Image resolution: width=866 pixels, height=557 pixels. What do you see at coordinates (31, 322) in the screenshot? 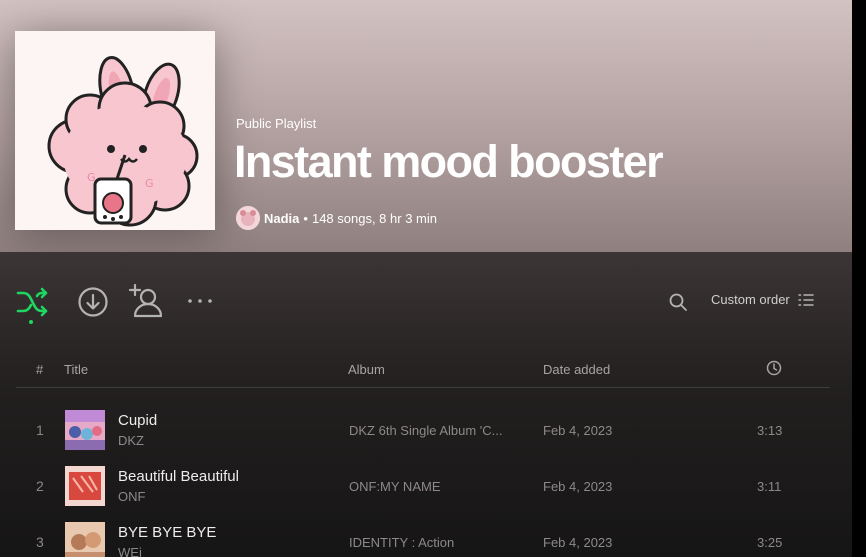
I see `shuffle-active-indicator` at bounding box center [31, 322].